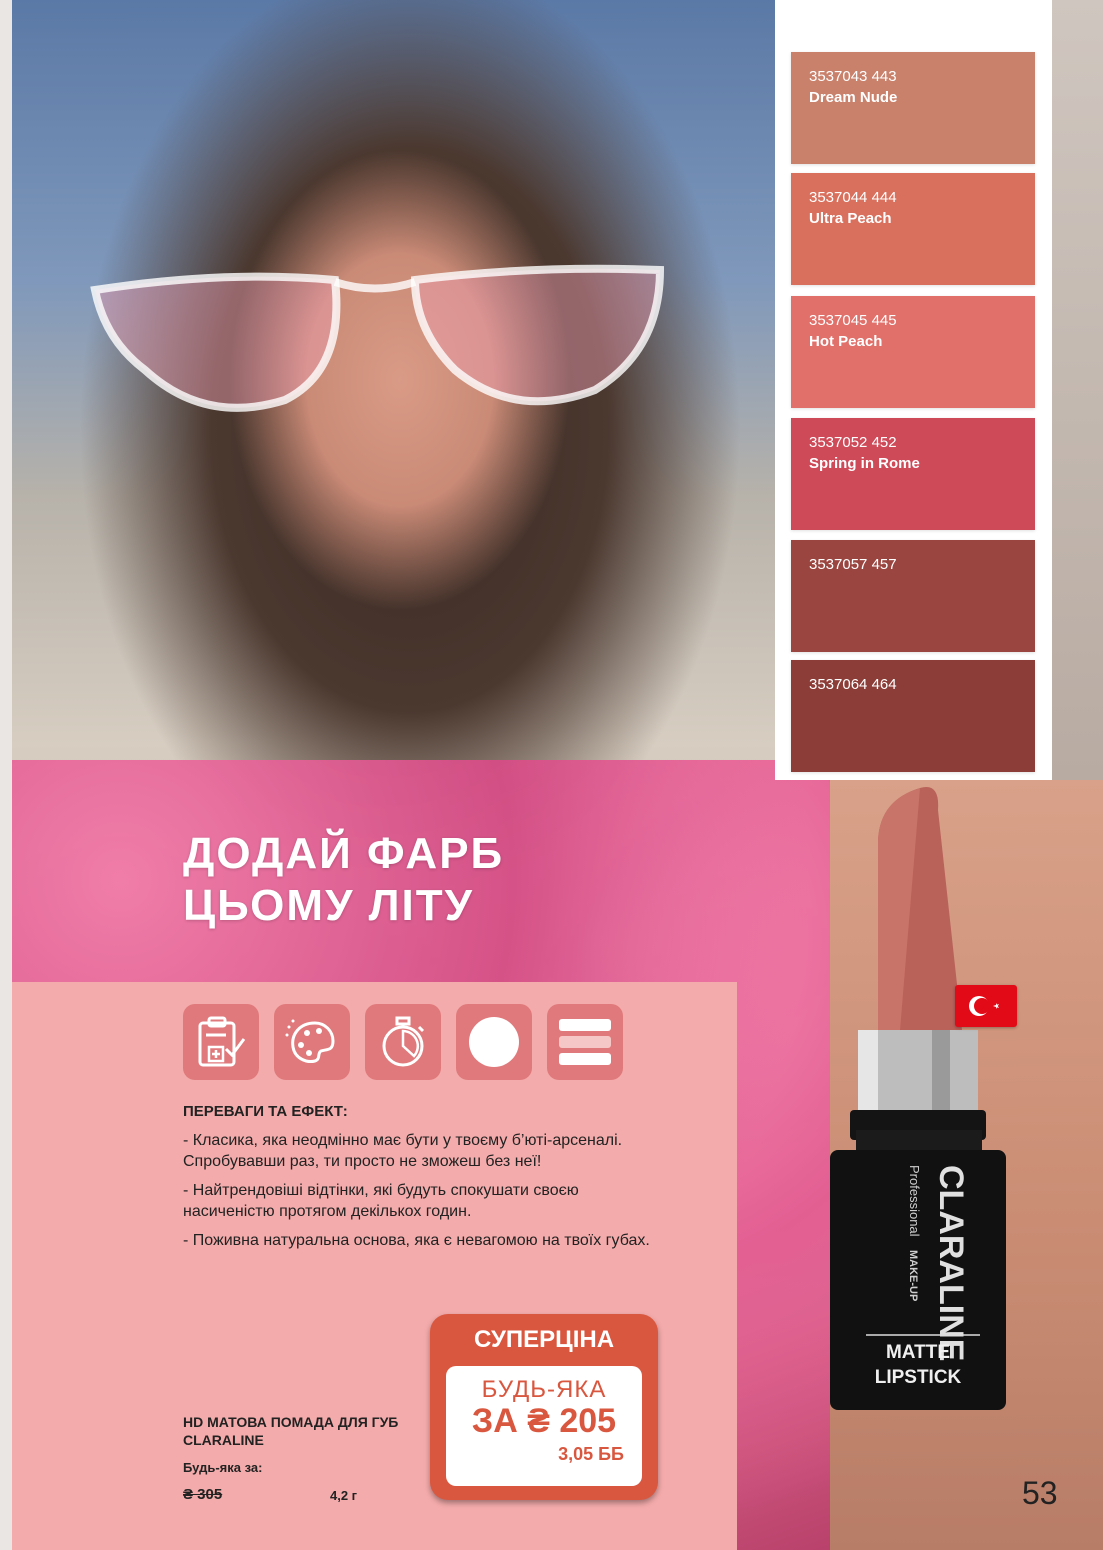  Describe the element at coordinates (585, 1042) in the screenshot. I see `layers-icon` at that location.